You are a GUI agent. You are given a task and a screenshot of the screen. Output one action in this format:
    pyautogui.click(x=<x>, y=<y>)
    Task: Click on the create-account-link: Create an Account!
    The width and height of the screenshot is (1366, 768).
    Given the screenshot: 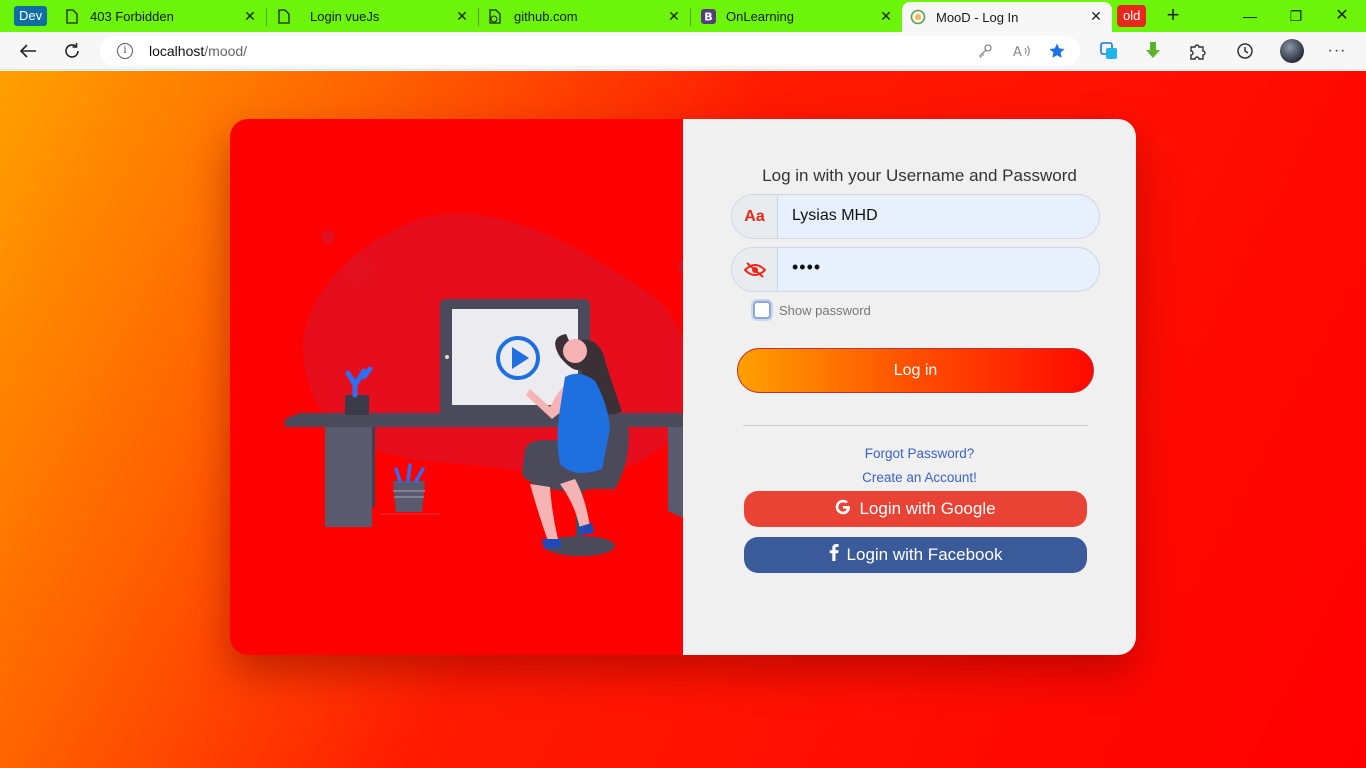 What is the action you would take?
    pyautogui.click(x=919, y=477)
    